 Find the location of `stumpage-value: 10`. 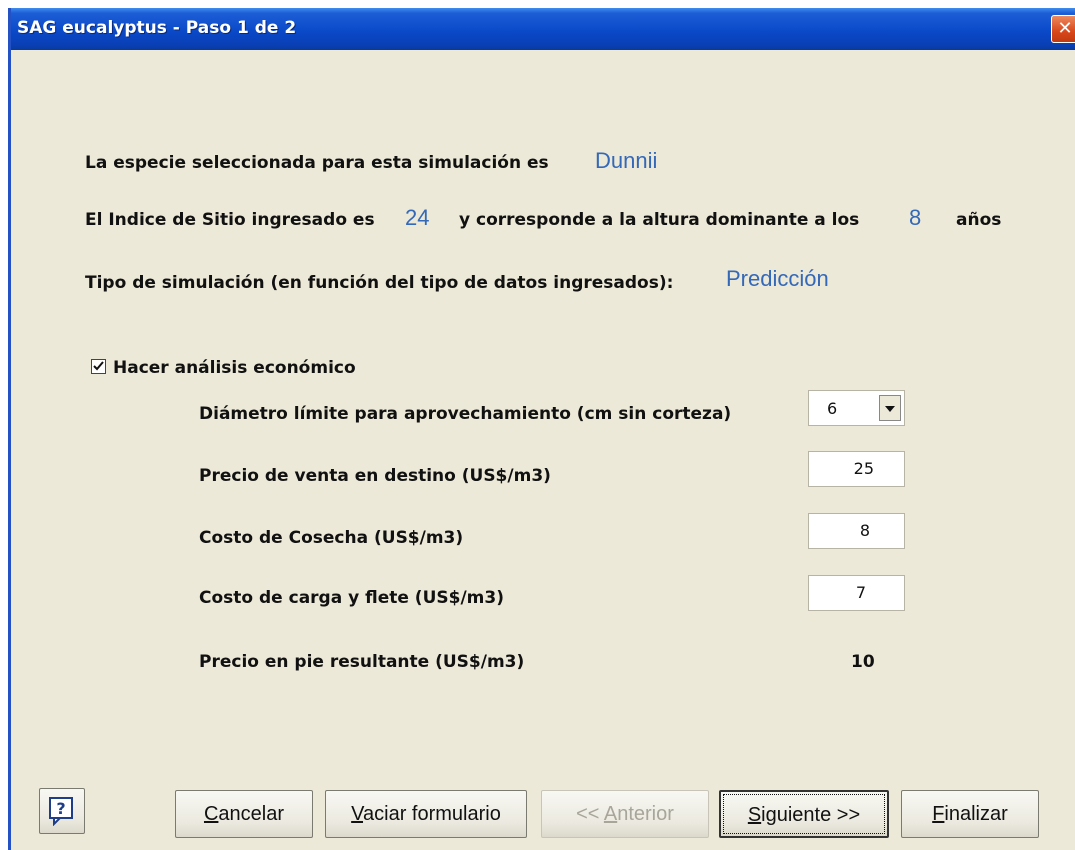

stumpage-value: 10 is located at coordinates (863, 662).